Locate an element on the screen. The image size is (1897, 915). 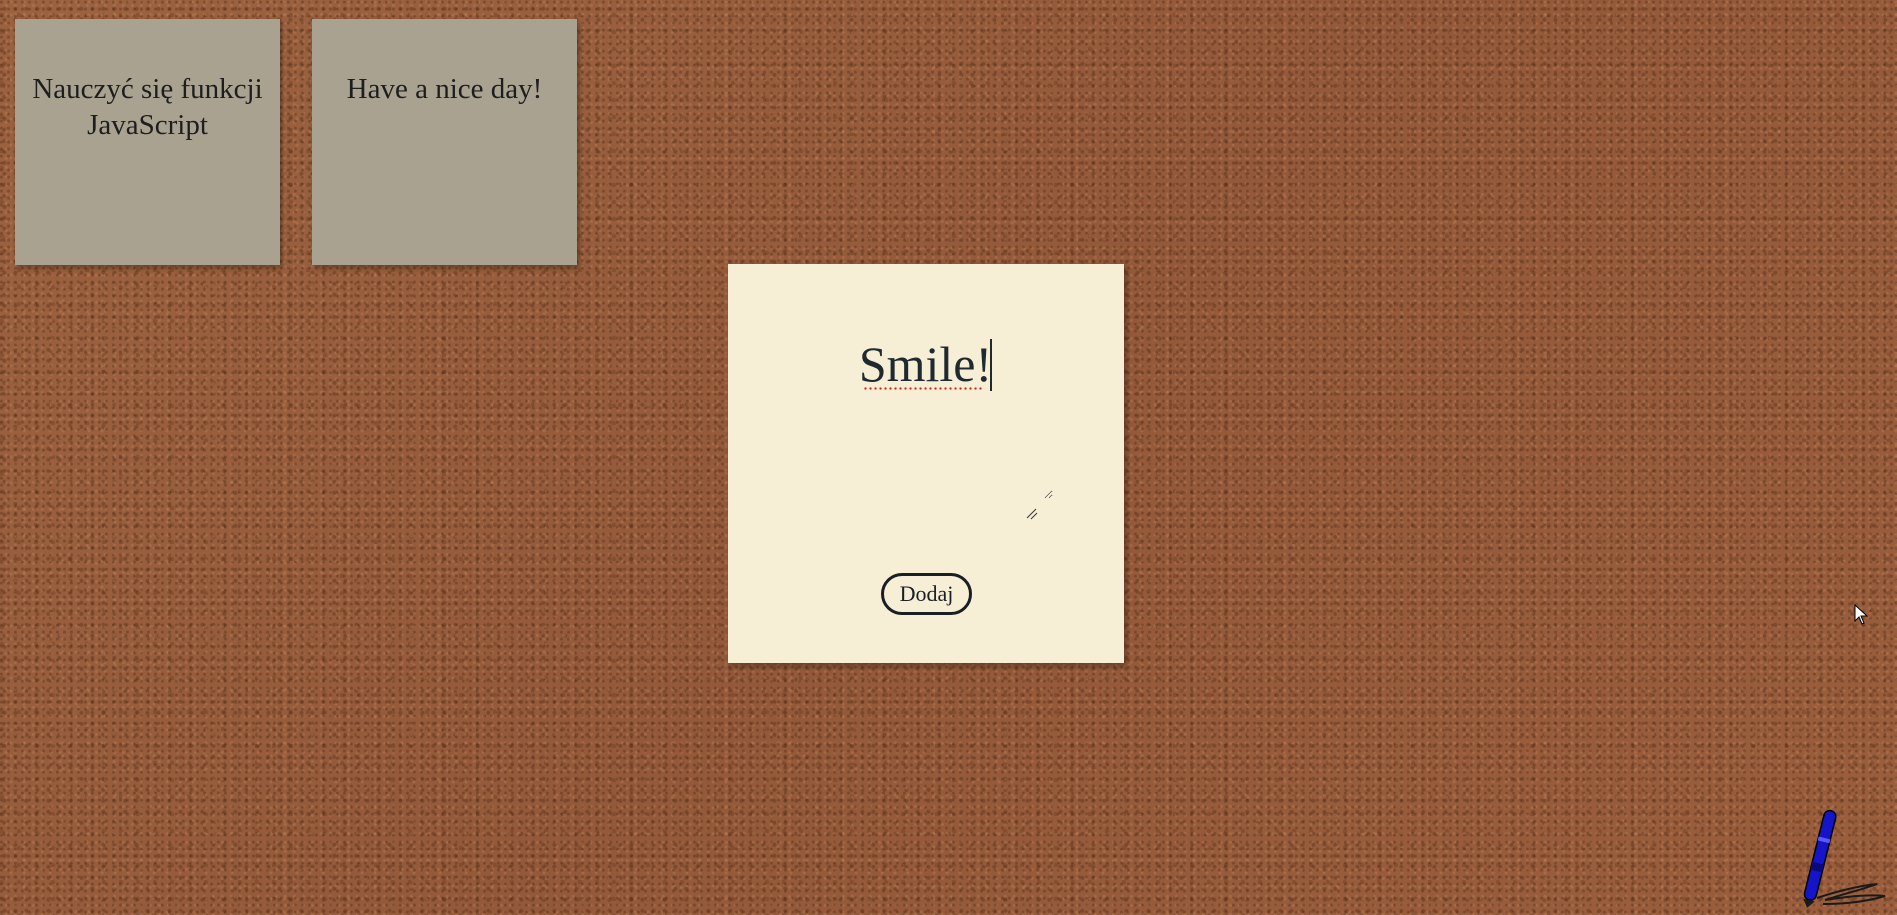
note-text-input is located at coordinates (925, 416).